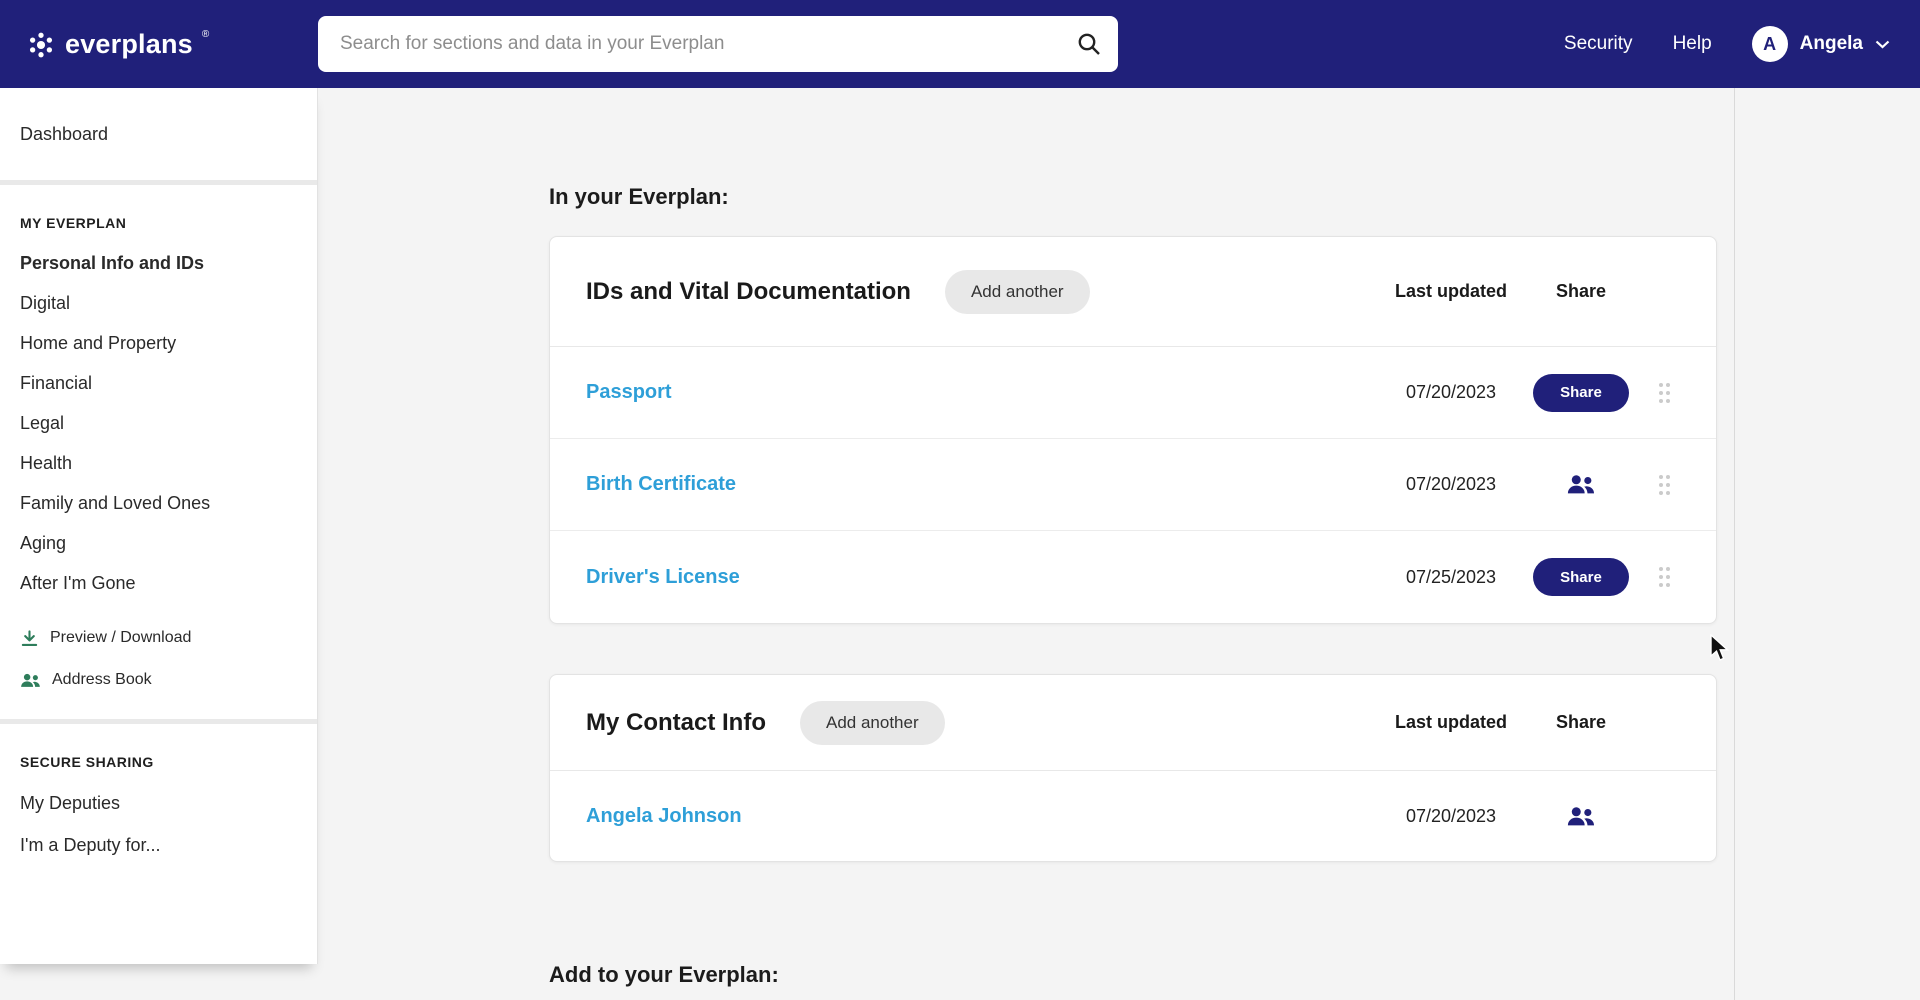  I want to click on table-row: Passport 07/20/2023 Share, so click(1133, 393).